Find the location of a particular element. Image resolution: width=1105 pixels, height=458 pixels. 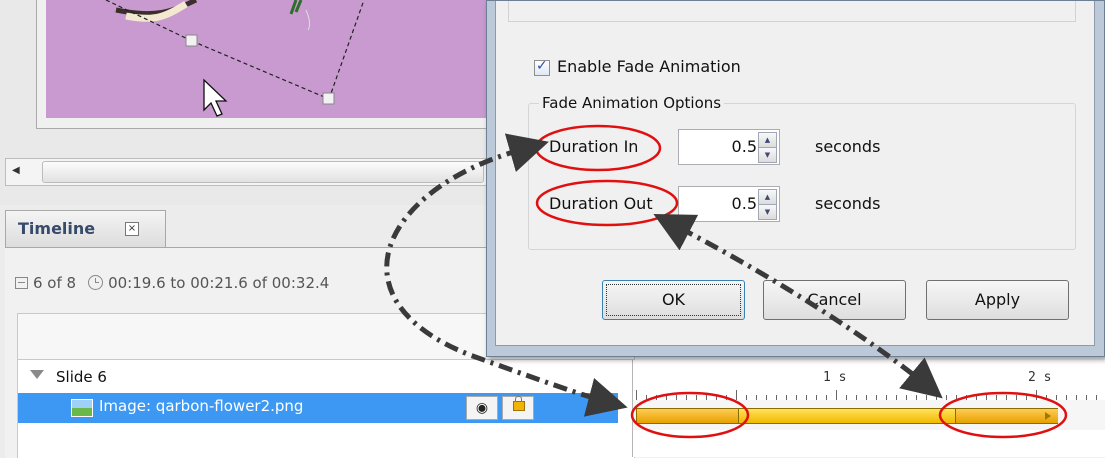

horizontal-scrollbar: ◀ is located at coordinates (246, 172).